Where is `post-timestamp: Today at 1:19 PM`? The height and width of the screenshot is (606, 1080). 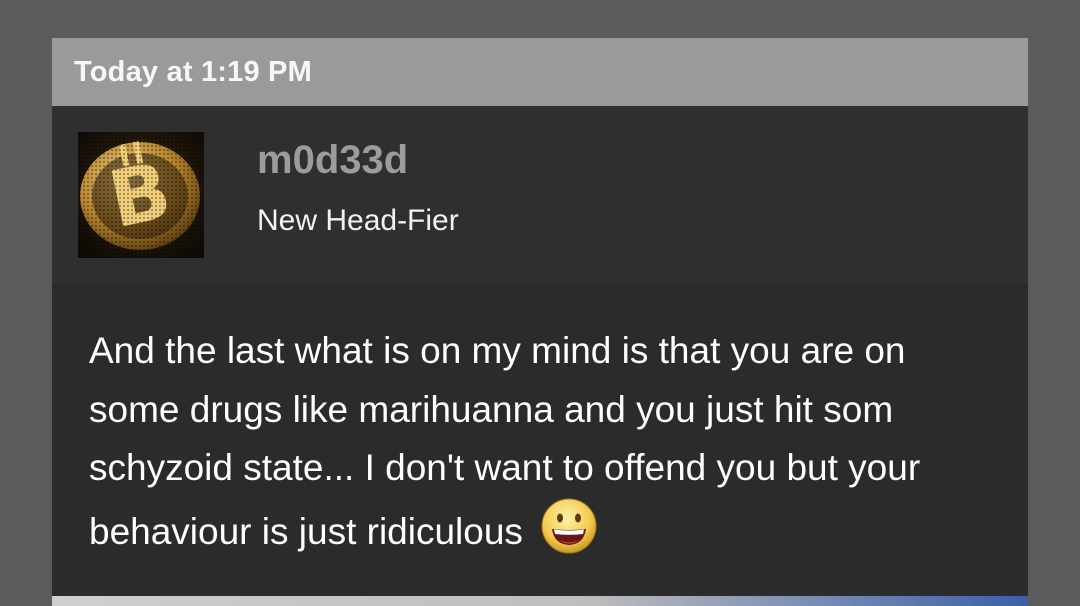
post-timestamp: Today at 1:19 PM is located at coordinates (193, 72).